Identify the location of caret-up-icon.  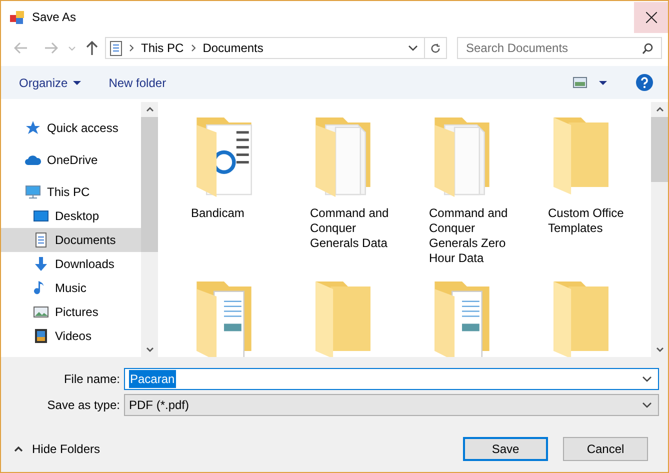
(18, 449).